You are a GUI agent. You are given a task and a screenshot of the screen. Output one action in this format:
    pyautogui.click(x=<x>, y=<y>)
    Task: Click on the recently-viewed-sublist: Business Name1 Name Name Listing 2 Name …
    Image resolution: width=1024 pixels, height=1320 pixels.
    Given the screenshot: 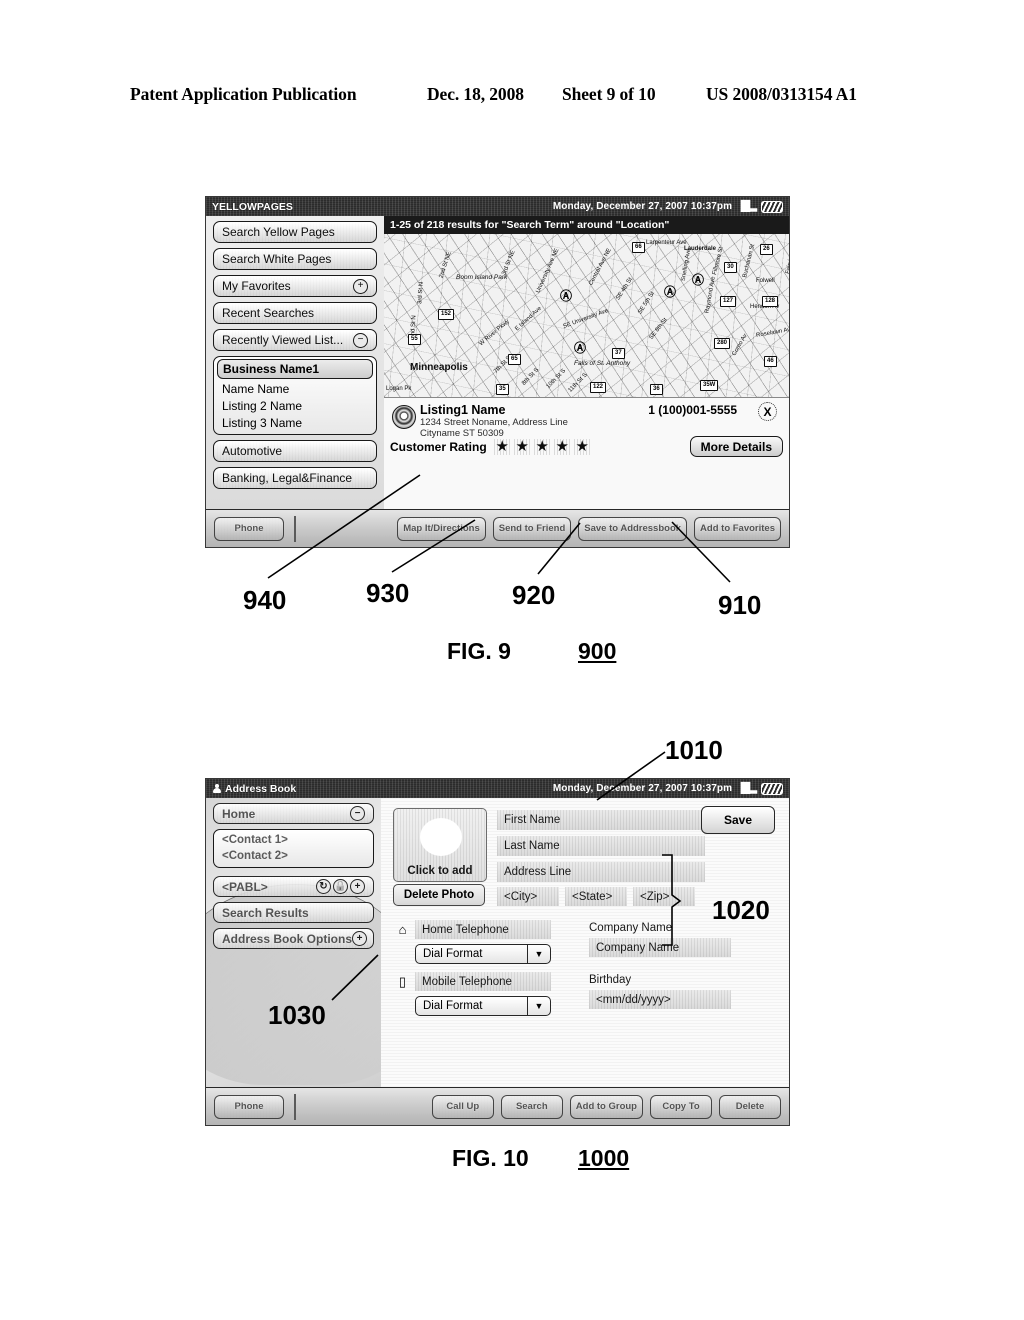 What is the action you would take?
    pyautogui.click(x=295, y=395)
    